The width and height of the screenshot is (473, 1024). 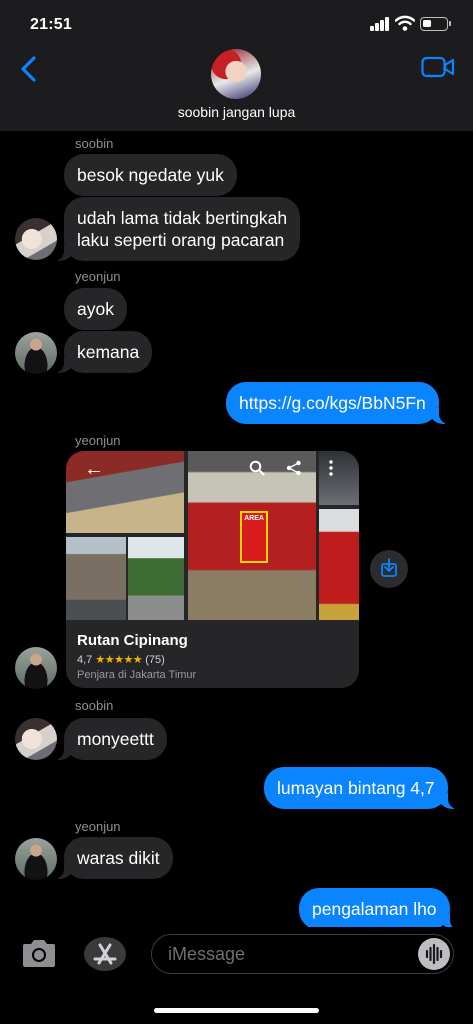 What do you see at coordinates (182, 218) in the screenshot?
I see `message-line: udah lama tidak bertingkah` at bounding box center [182, 218].